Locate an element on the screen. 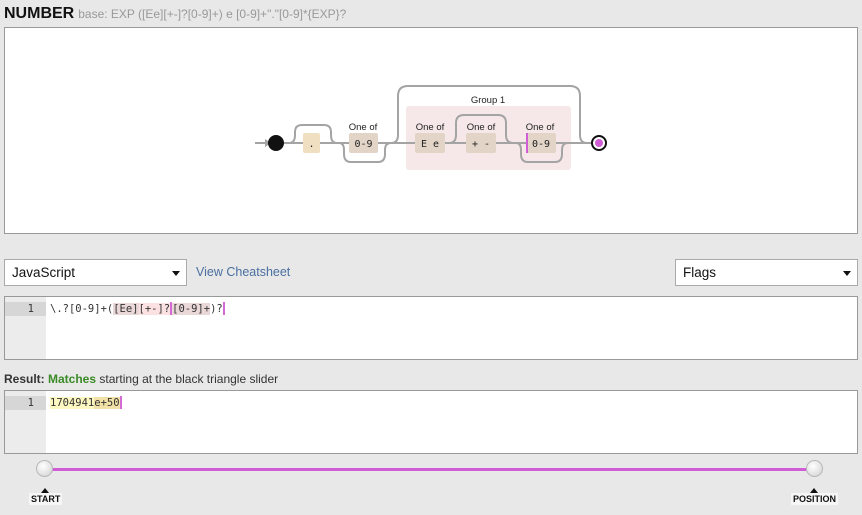 The height and width of the screenshot is (515, 862). node-digit-label: One of is located at coordinates (363, 127).